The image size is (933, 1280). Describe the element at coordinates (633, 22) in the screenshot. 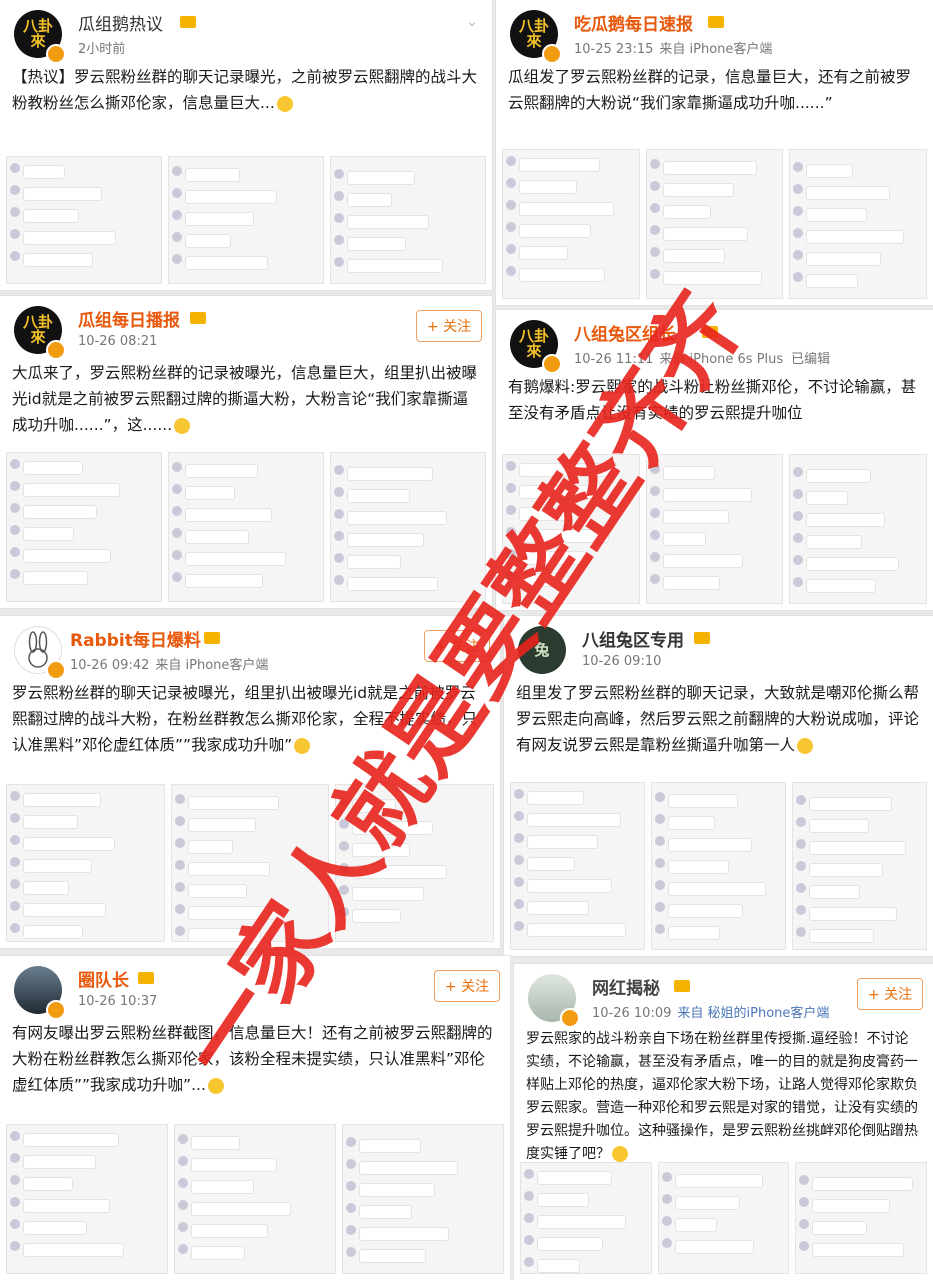

I see `username: 吃瓜鹅每日速报` at that location.